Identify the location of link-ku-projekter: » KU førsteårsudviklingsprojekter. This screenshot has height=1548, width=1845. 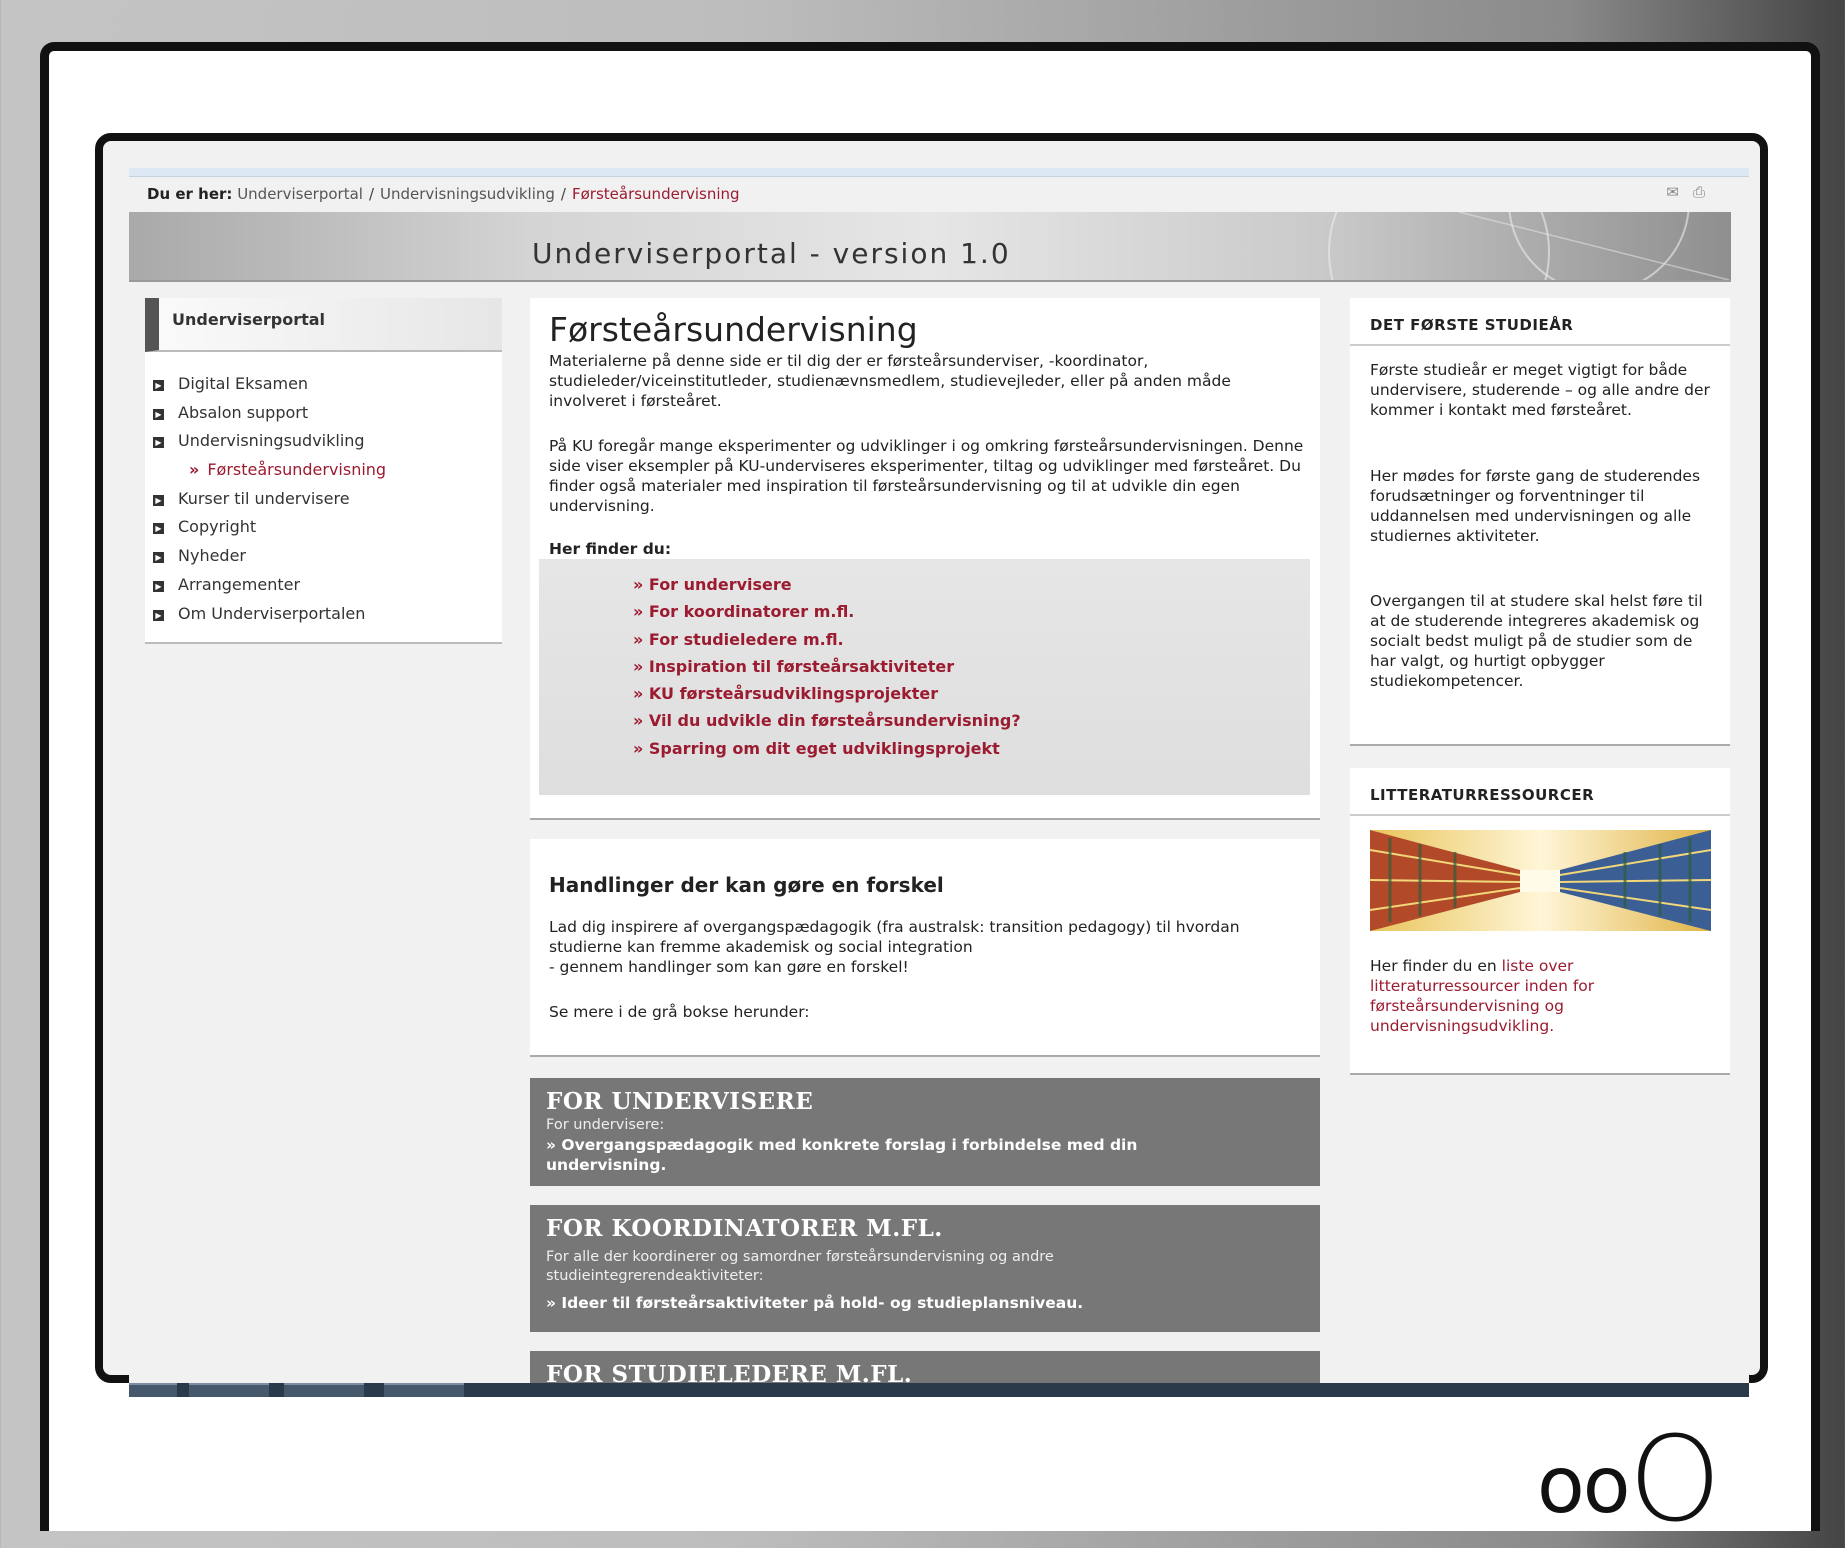
(785, 693).